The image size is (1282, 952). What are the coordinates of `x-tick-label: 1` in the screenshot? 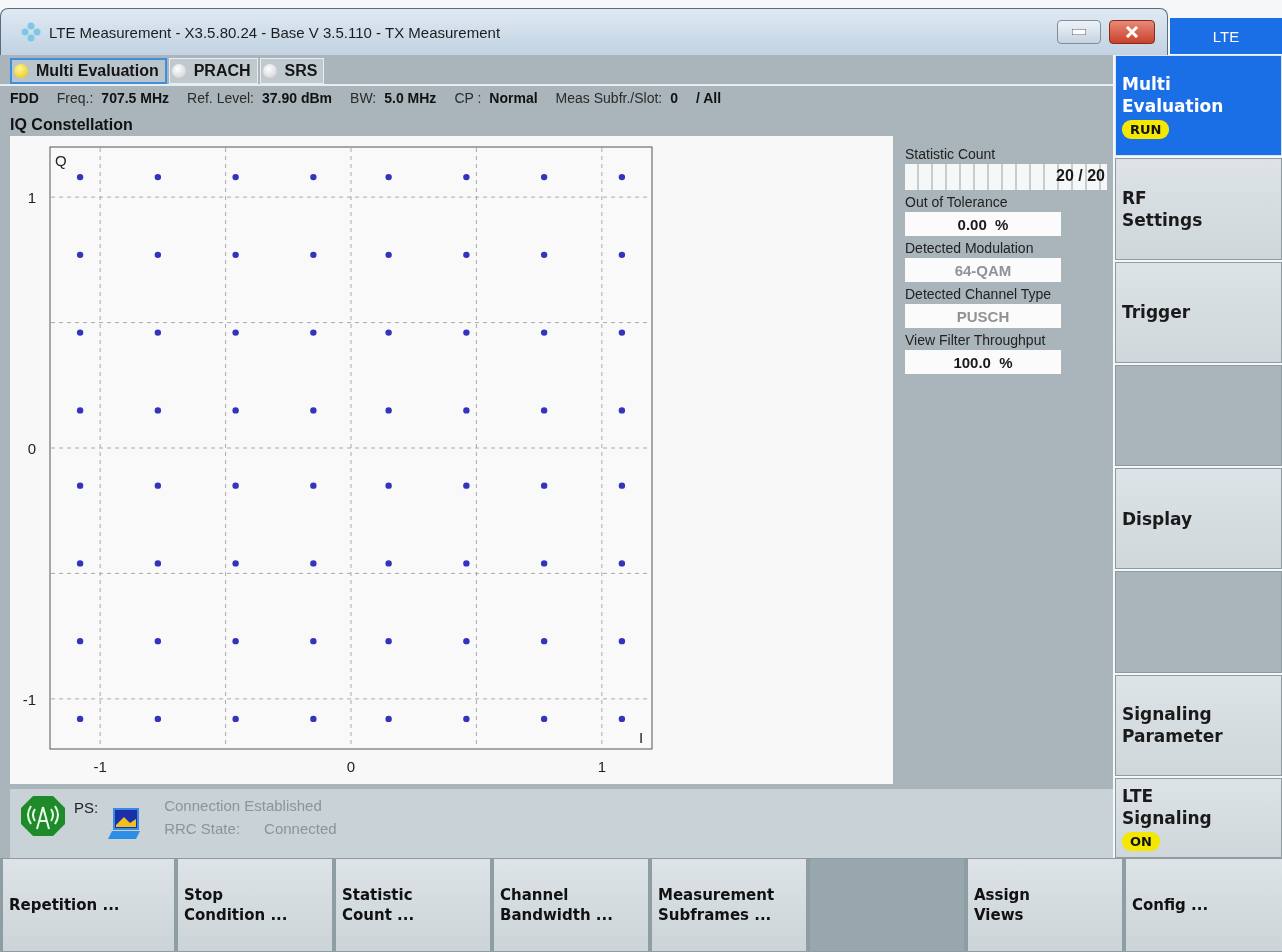 It's located at (601, 766).